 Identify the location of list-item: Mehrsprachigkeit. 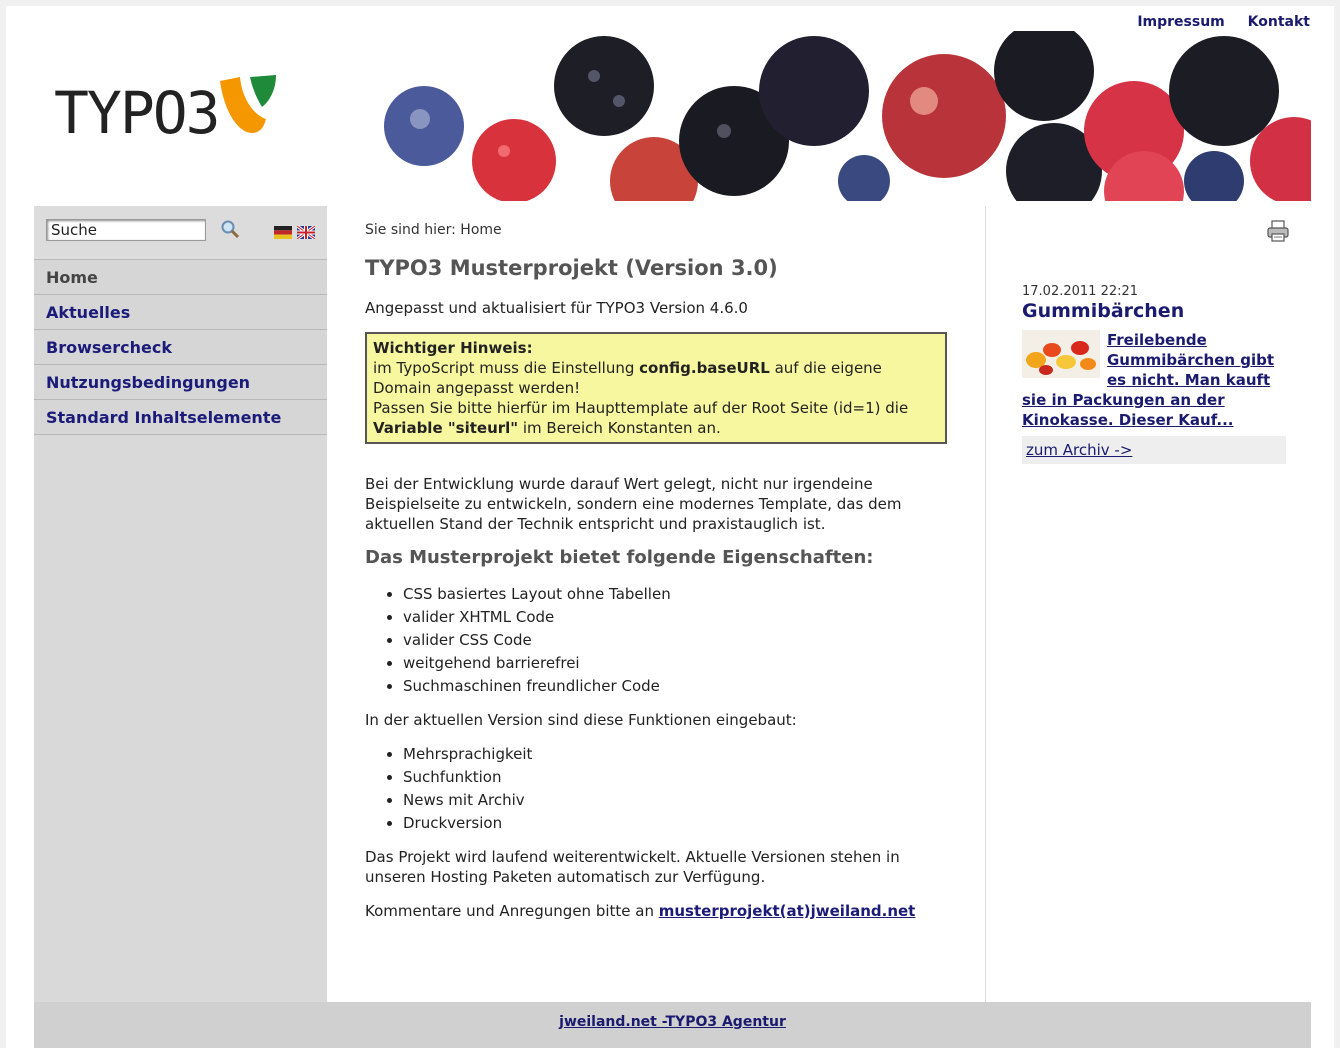
(675, 754).